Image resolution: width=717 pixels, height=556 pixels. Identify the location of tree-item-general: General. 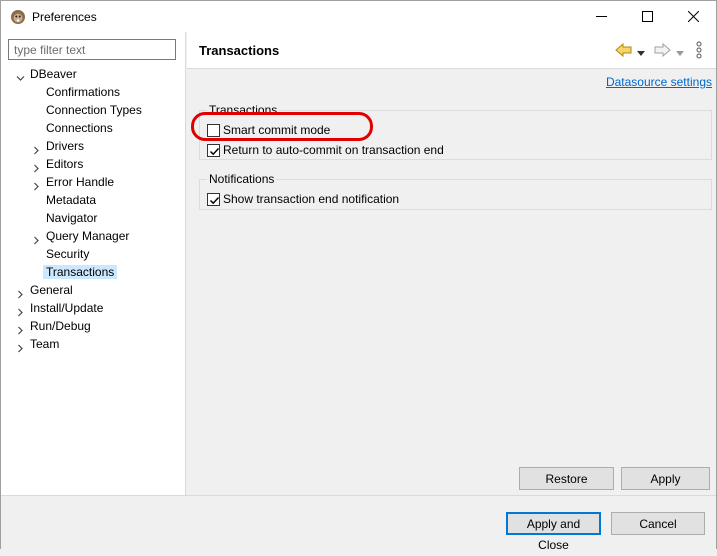
(45, 290).